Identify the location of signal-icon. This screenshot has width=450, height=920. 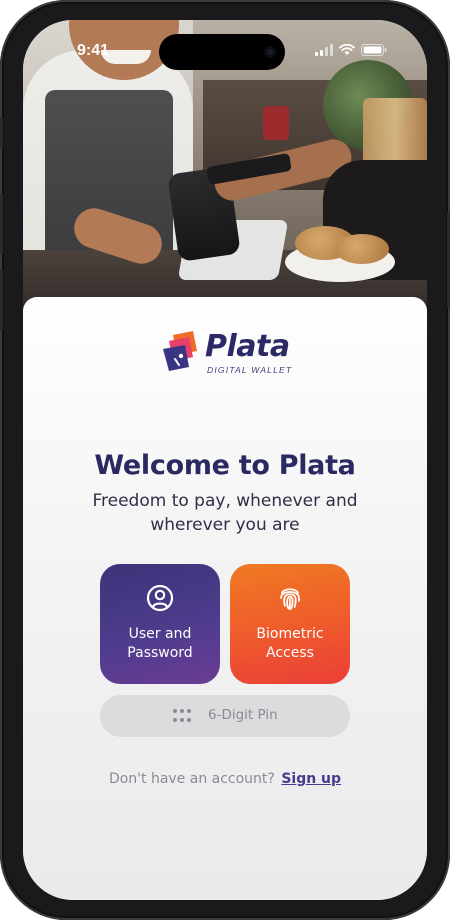
(324, 50).